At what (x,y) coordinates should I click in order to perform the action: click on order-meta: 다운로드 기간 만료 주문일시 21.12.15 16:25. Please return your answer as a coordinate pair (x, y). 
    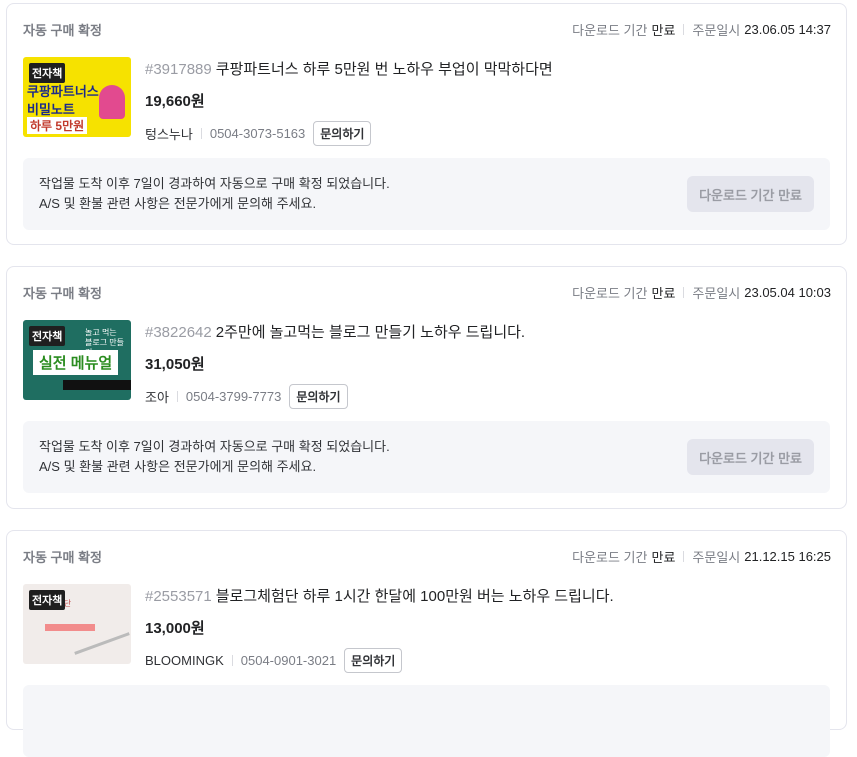
    Looking at the image, I should click on (701, 556).